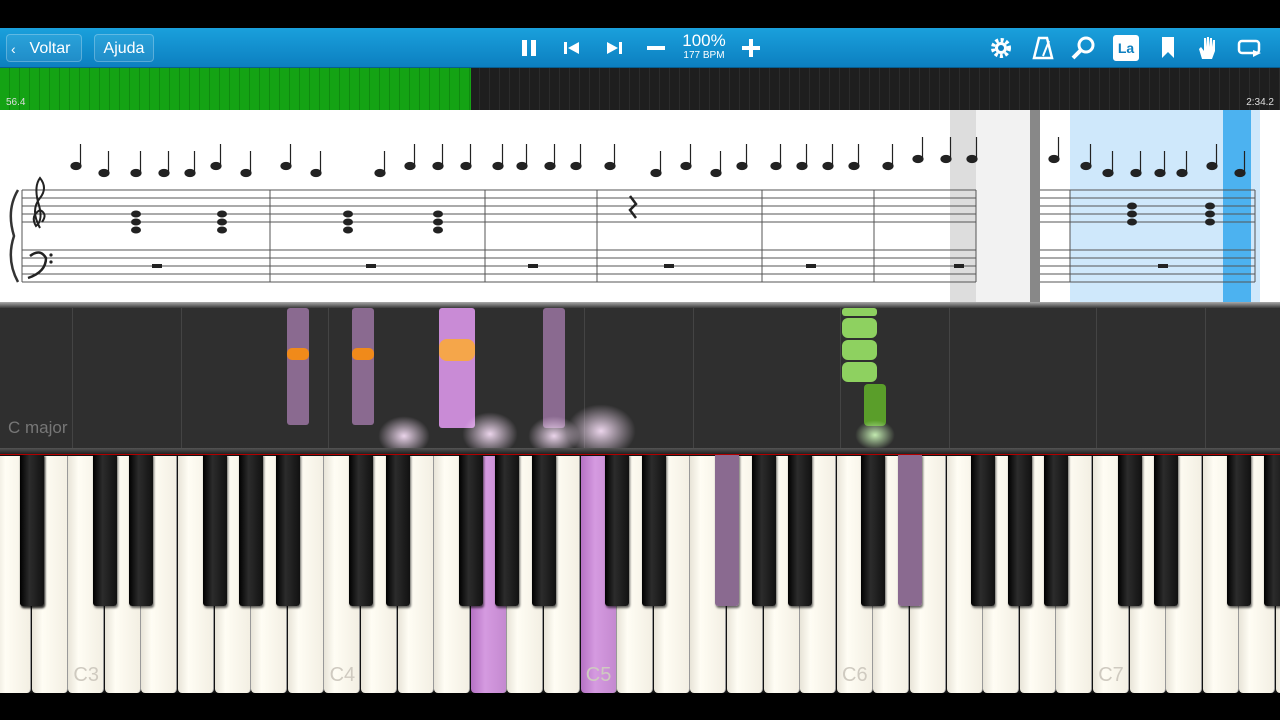 Image resolution: width=1280 pixels, height=720 pixels. I want to click on next-icon, so click(614, 48).